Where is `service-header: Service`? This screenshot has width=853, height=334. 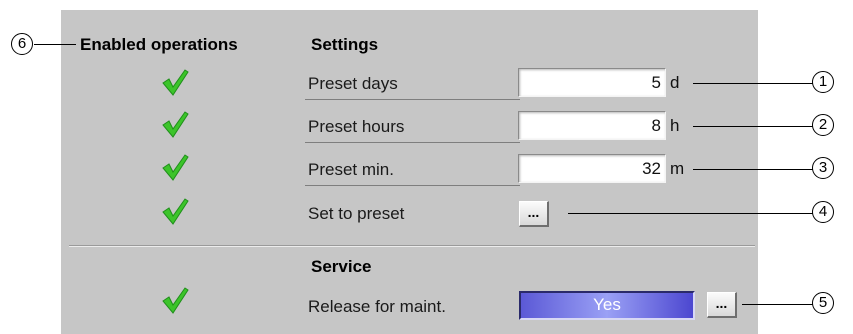 service-header: Service is located at coordinates (341, 266).